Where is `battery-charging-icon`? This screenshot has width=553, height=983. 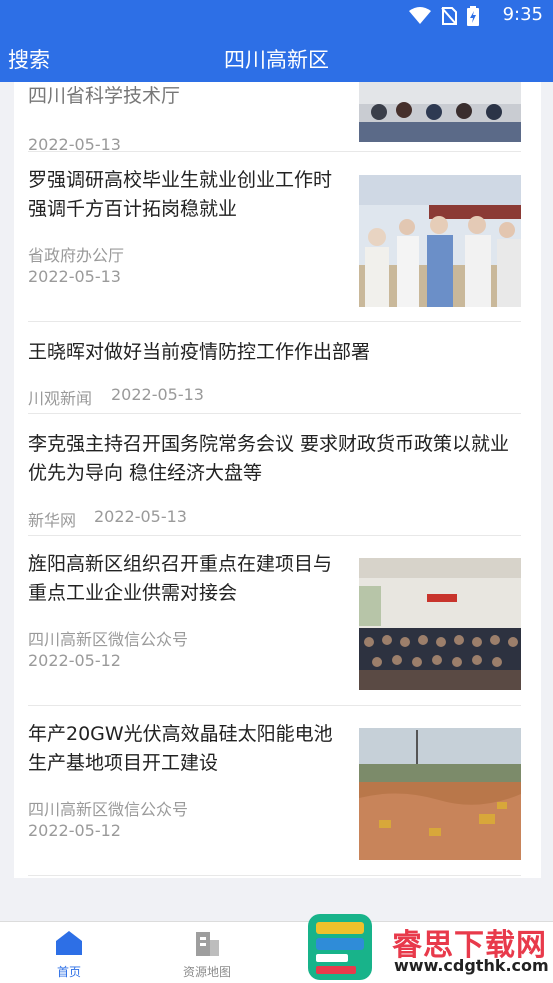
battery-charging-icon is located at coordinates (473, 16).